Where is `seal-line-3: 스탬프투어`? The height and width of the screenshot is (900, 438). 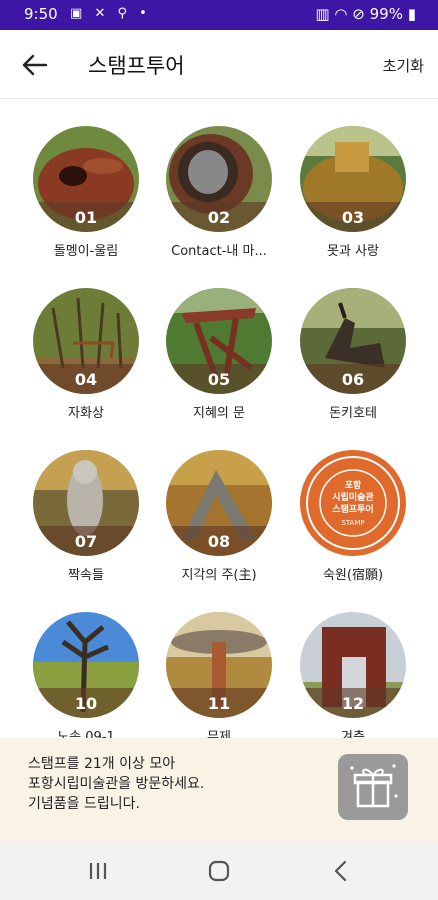
seal-line-3: 스탬프투어 is located at coordinates (352, 509).